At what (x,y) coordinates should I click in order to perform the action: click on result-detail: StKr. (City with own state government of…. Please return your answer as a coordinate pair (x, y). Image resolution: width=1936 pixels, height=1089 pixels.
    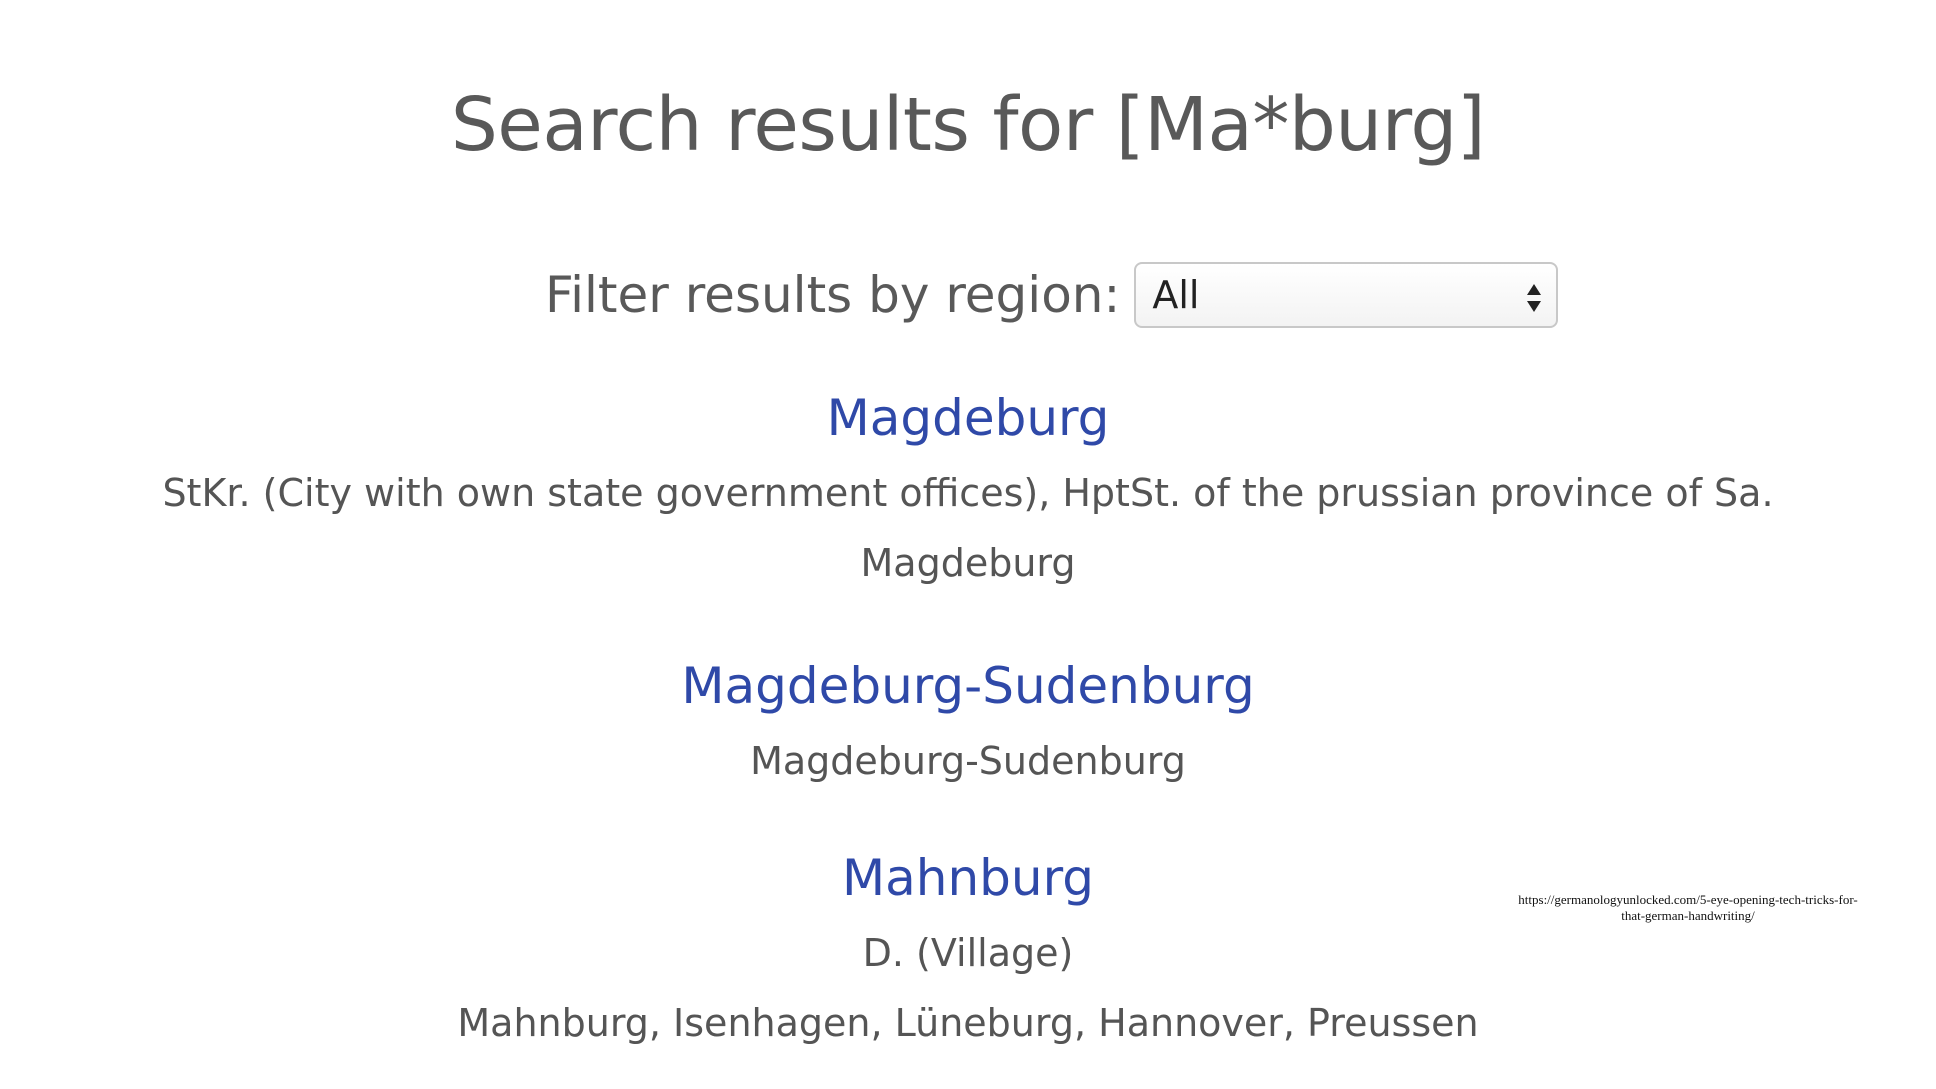
    Looking at the image, I should click on (968, 493).